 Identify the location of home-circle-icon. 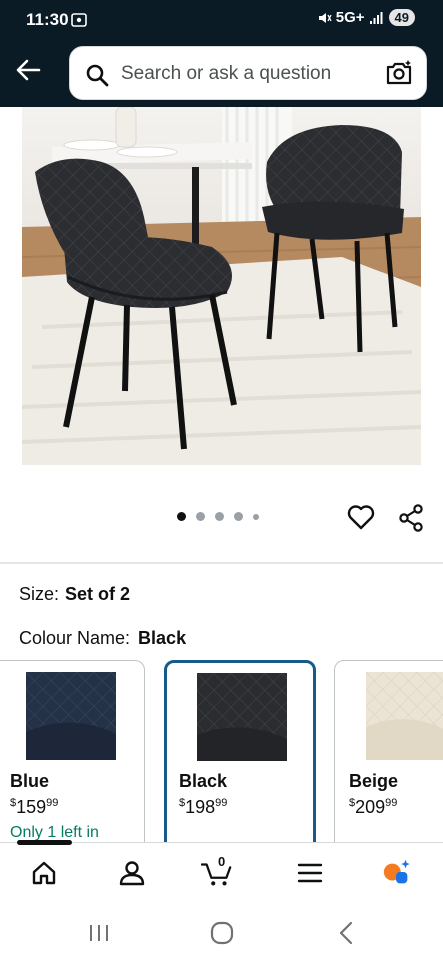
(222, 933).